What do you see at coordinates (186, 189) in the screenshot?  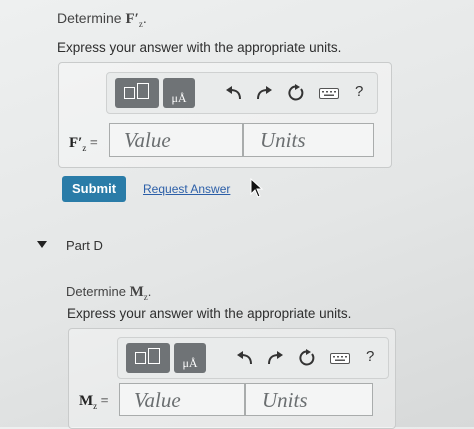 I see `request-answer-link: Request Answer` at bounding box center [186, 189].